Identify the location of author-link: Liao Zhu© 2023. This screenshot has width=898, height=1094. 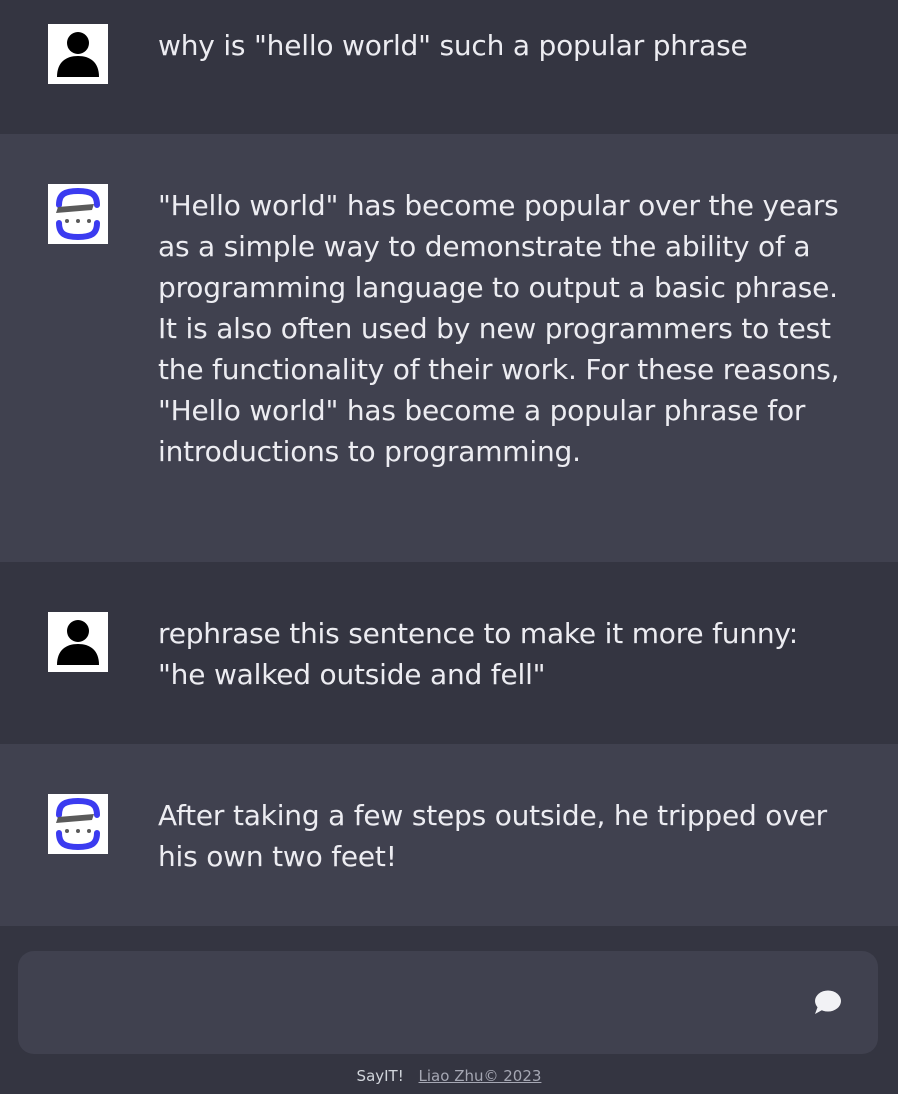
(480, 1076).